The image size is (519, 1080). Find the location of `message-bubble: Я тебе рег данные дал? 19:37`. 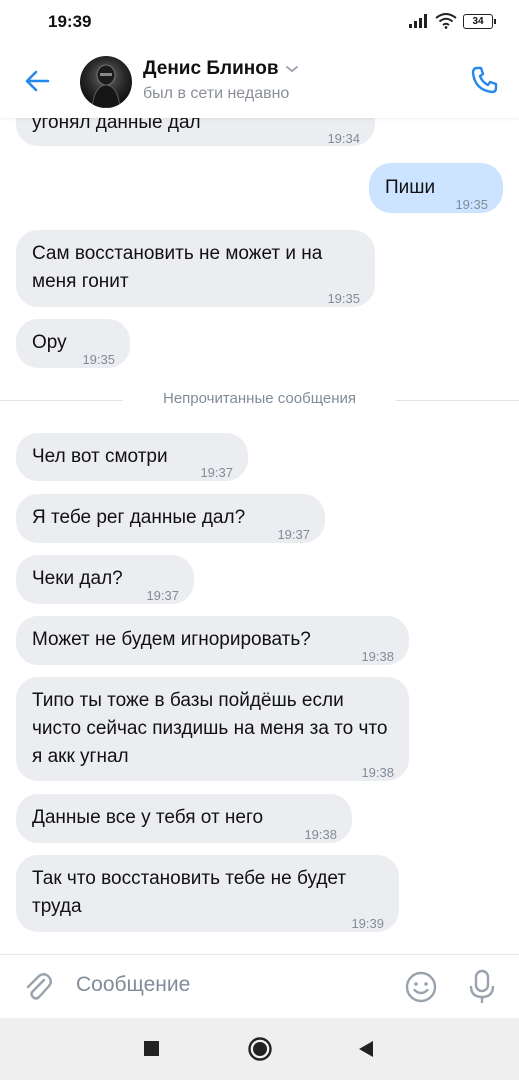

message-bubble: Я тебе рег данные дал? 19:37 is located at coordinates (170, 518).